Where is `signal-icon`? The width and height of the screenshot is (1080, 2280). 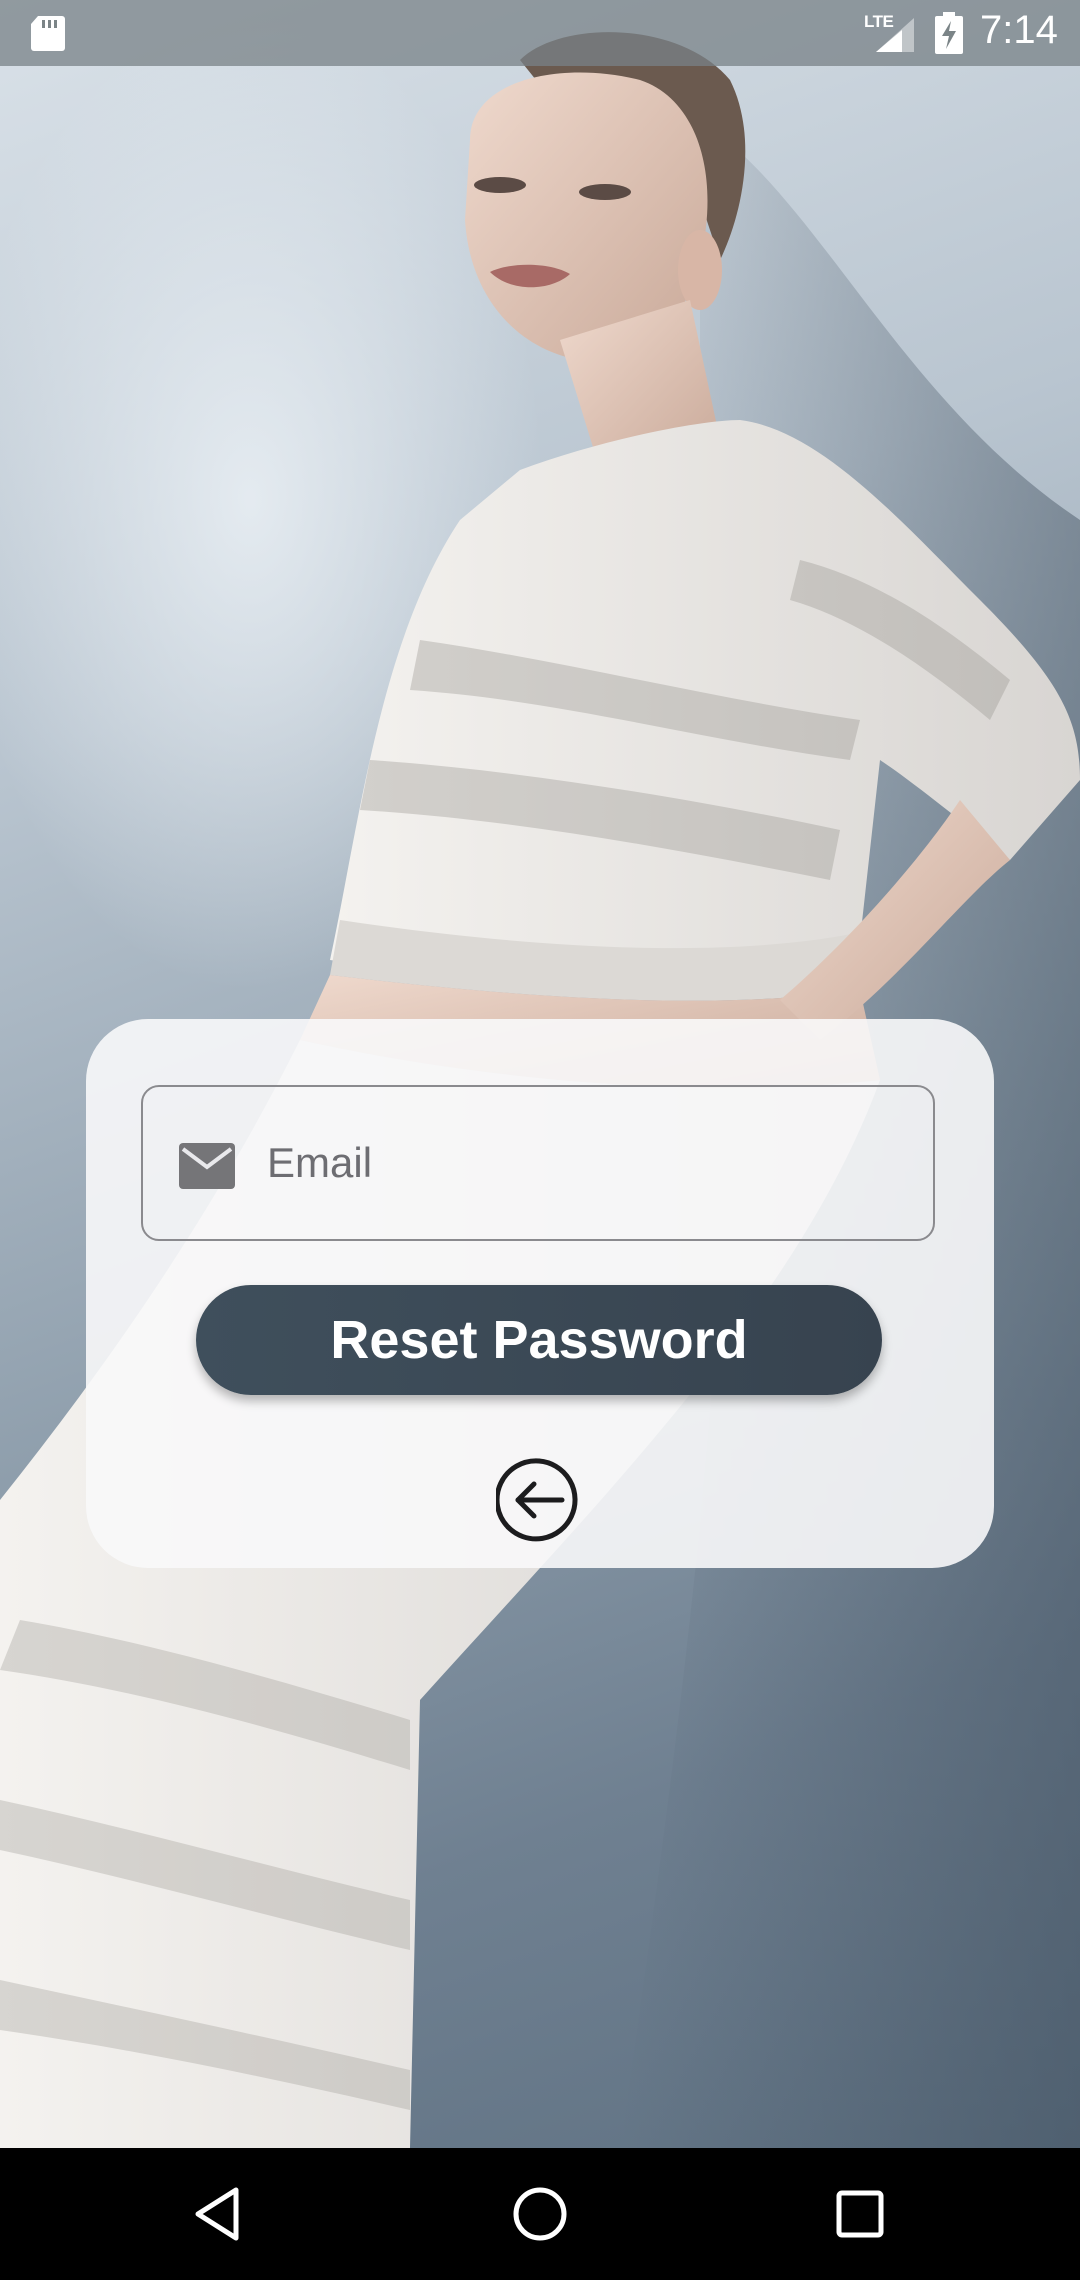
signal-icon is located at coordinates (895, 35).